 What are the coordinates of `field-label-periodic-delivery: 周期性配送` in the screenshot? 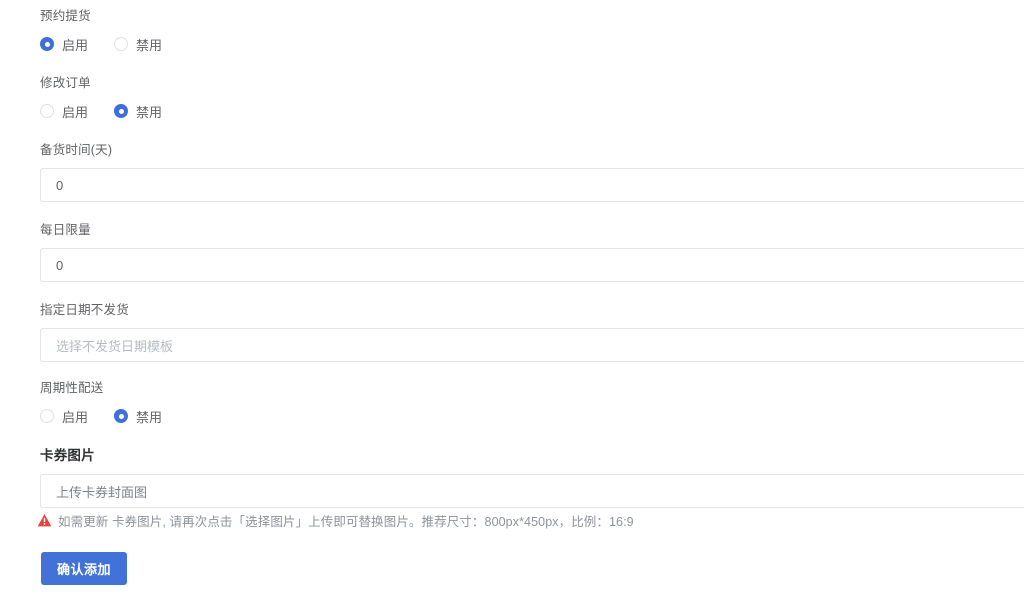 It's located at (72, 388).